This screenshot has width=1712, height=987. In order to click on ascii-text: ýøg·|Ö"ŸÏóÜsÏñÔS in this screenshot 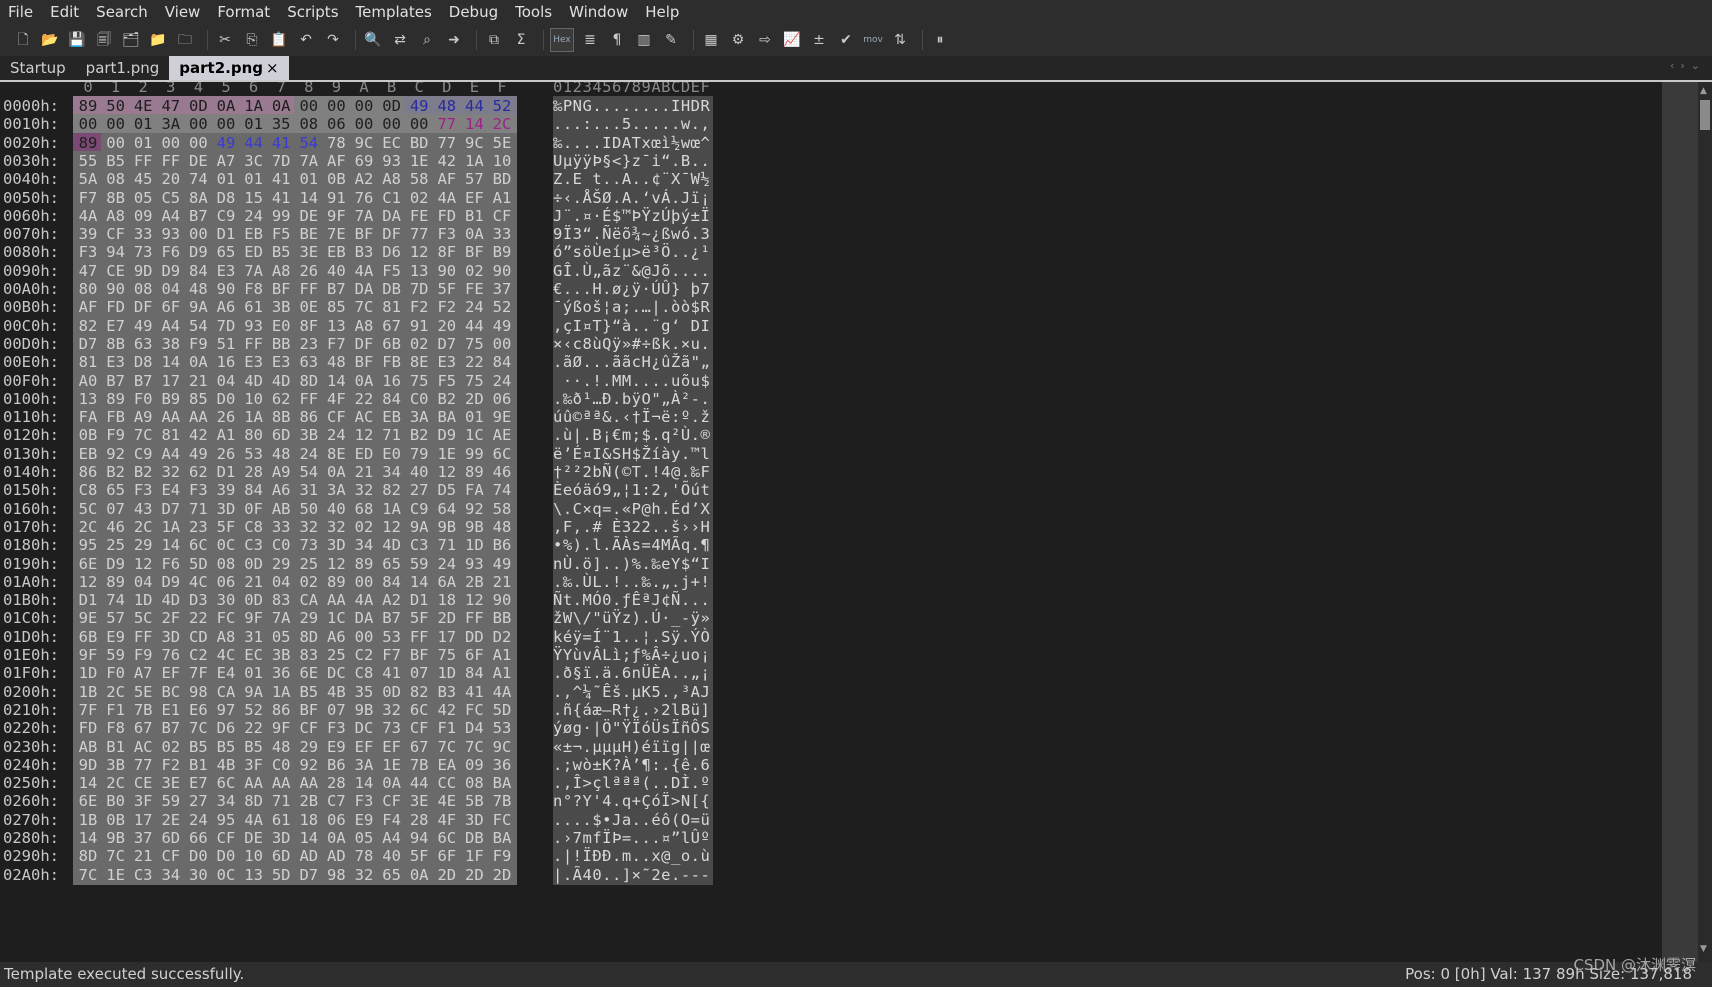, I will do `click(633, 728)`.